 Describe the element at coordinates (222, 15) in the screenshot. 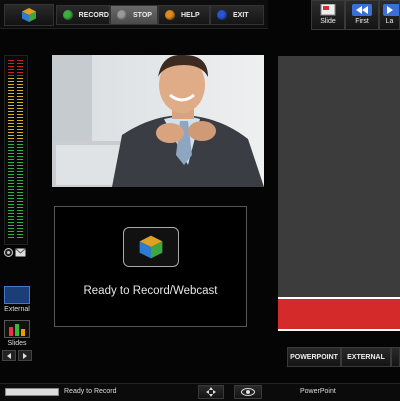

I see `exit-dot-icon` at that location.